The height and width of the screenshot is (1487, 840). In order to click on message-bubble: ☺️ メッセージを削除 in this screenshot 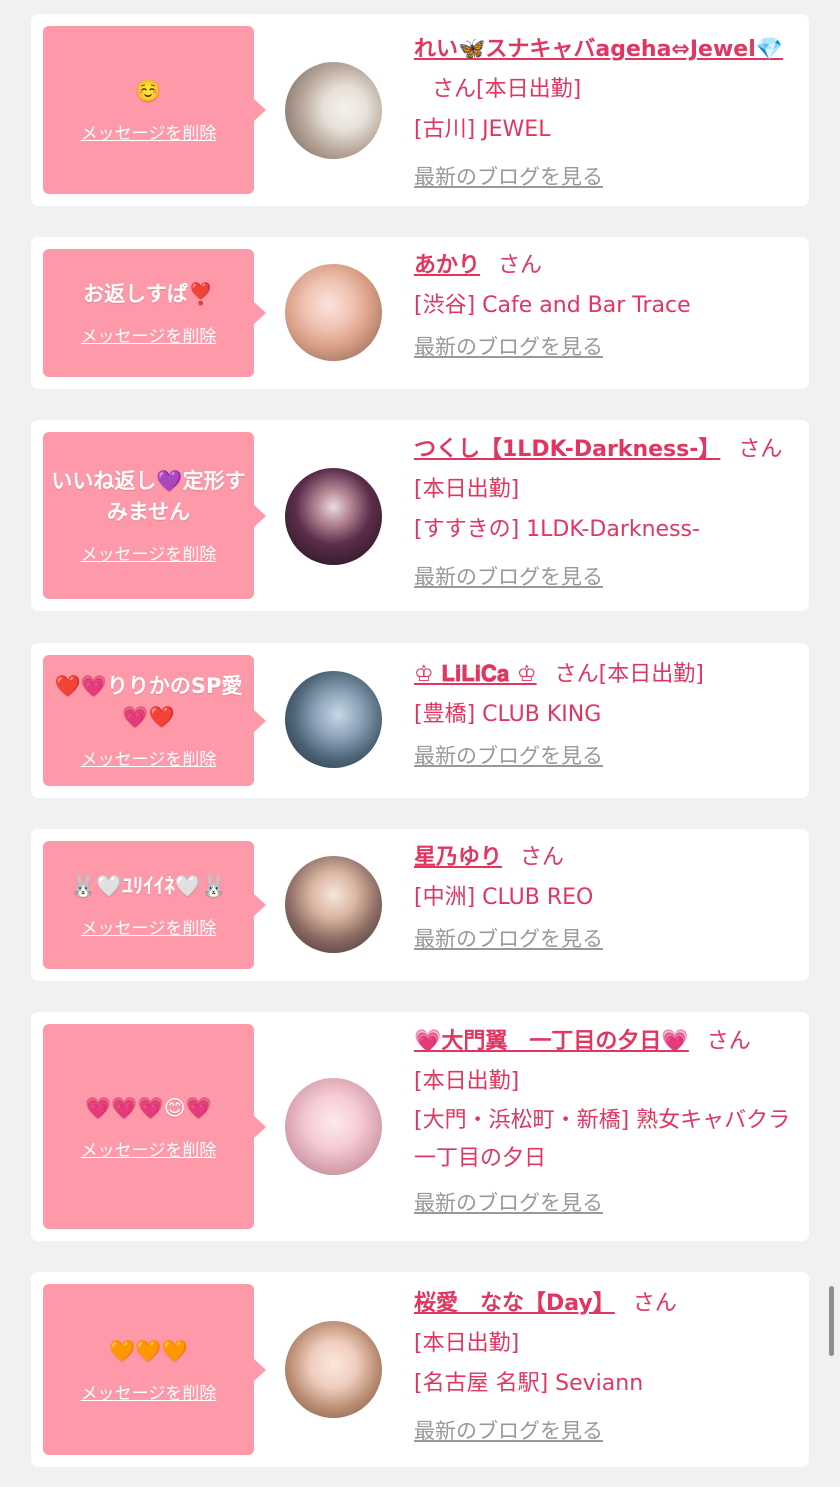, I will do `click(154, 110)`.